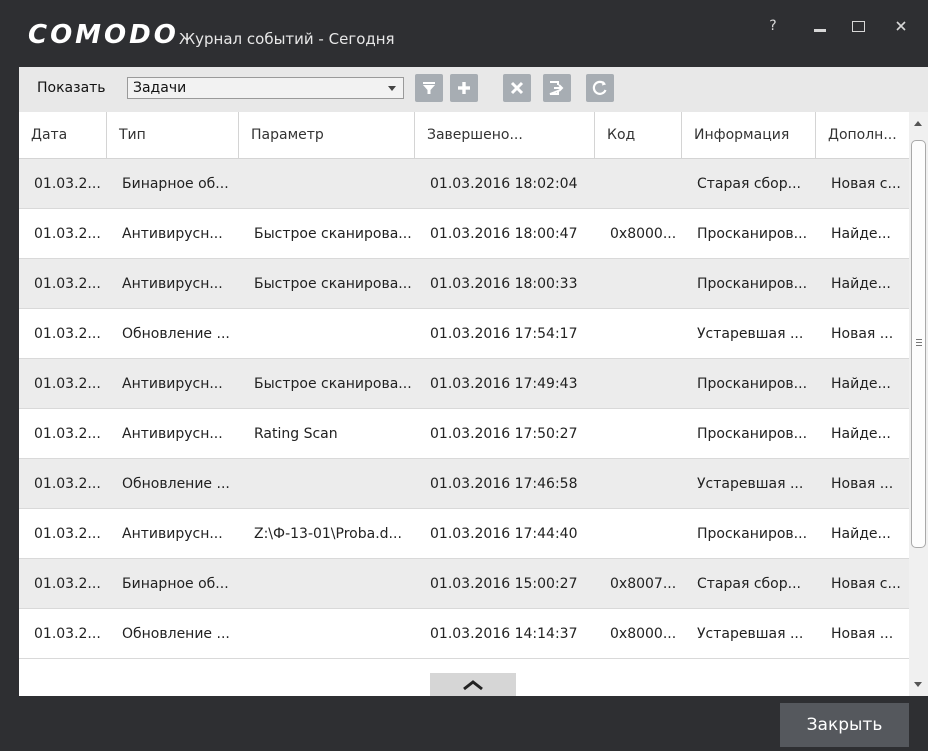  I want to click on cell-completed: 01.03.2016 15:00:27, so click(504, 584).